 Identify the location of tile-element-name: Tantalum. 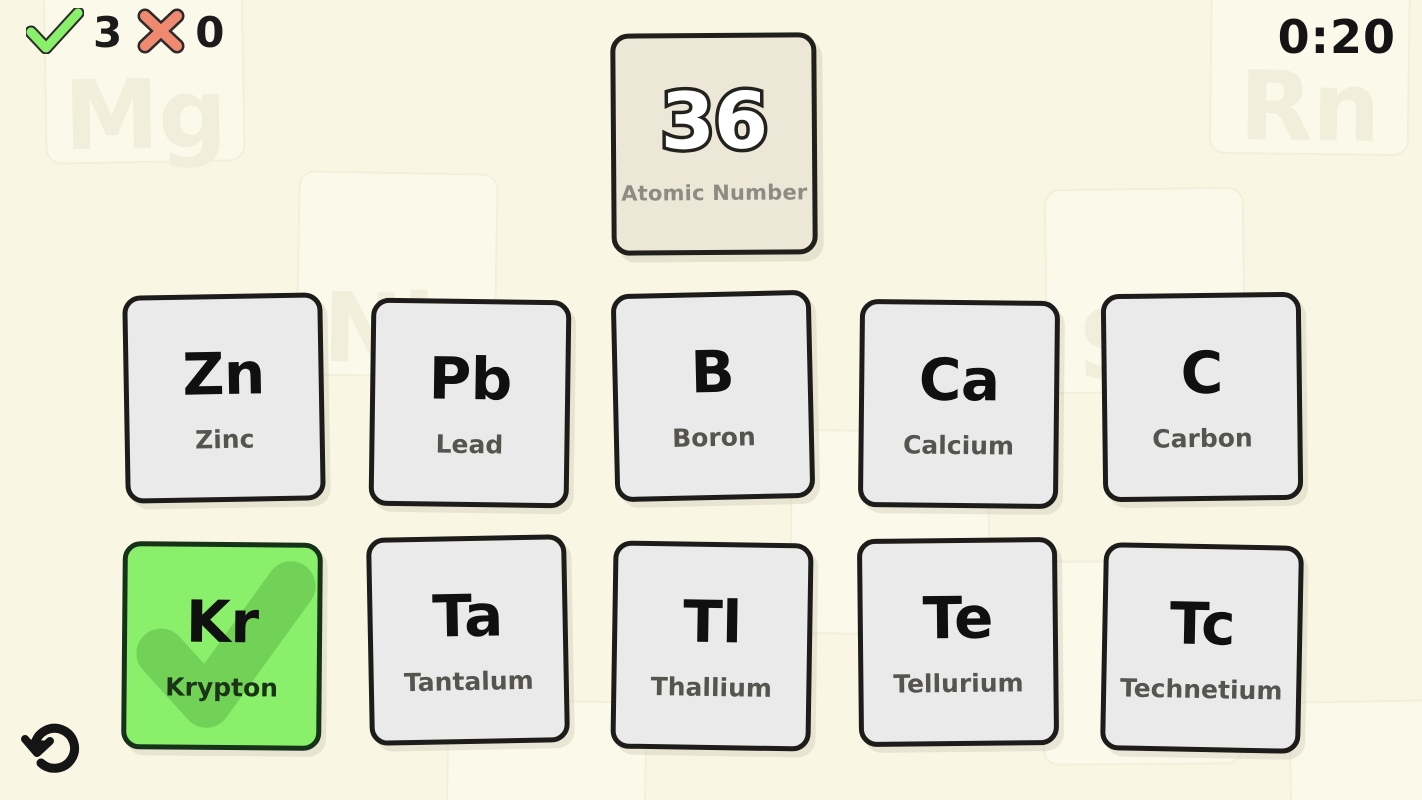
(468, 681).